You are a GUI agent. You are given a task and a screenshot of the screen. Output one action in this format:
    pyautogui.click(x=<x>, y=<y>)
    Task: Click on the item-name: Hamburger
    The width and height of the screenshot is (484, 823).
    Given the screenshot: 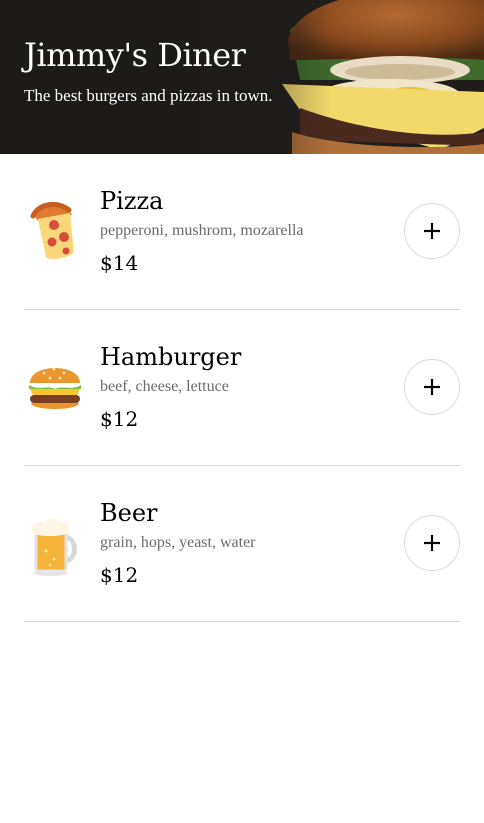 What is the action you would take?
    pyautogui.click(x=171, y=357)
    